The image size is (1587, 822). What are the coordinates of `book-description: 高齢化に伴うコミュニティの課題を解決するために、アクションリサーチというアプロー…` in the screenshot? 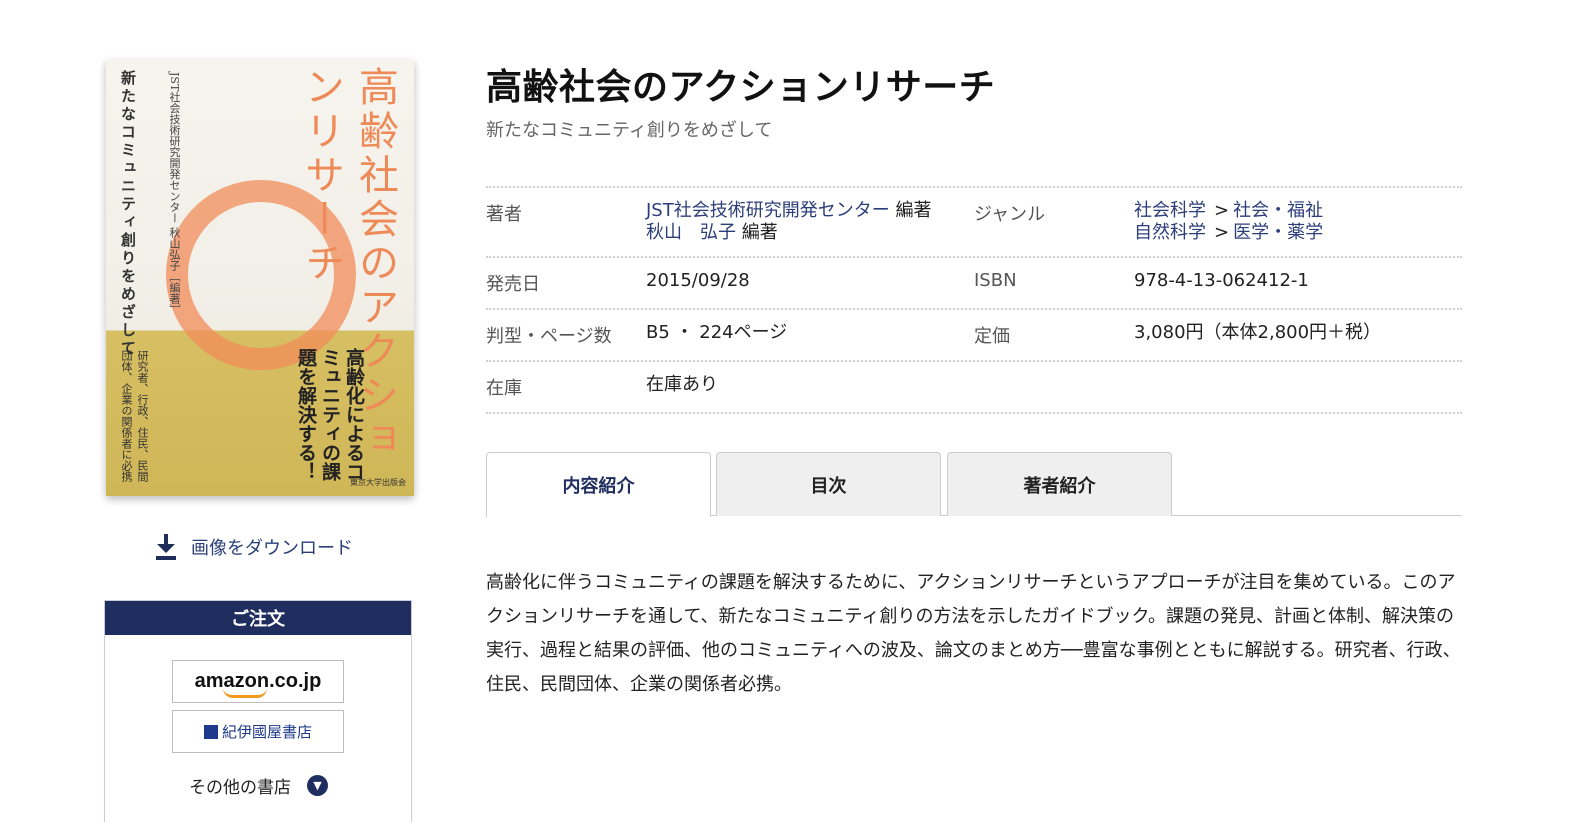 It's located at (973, 633).